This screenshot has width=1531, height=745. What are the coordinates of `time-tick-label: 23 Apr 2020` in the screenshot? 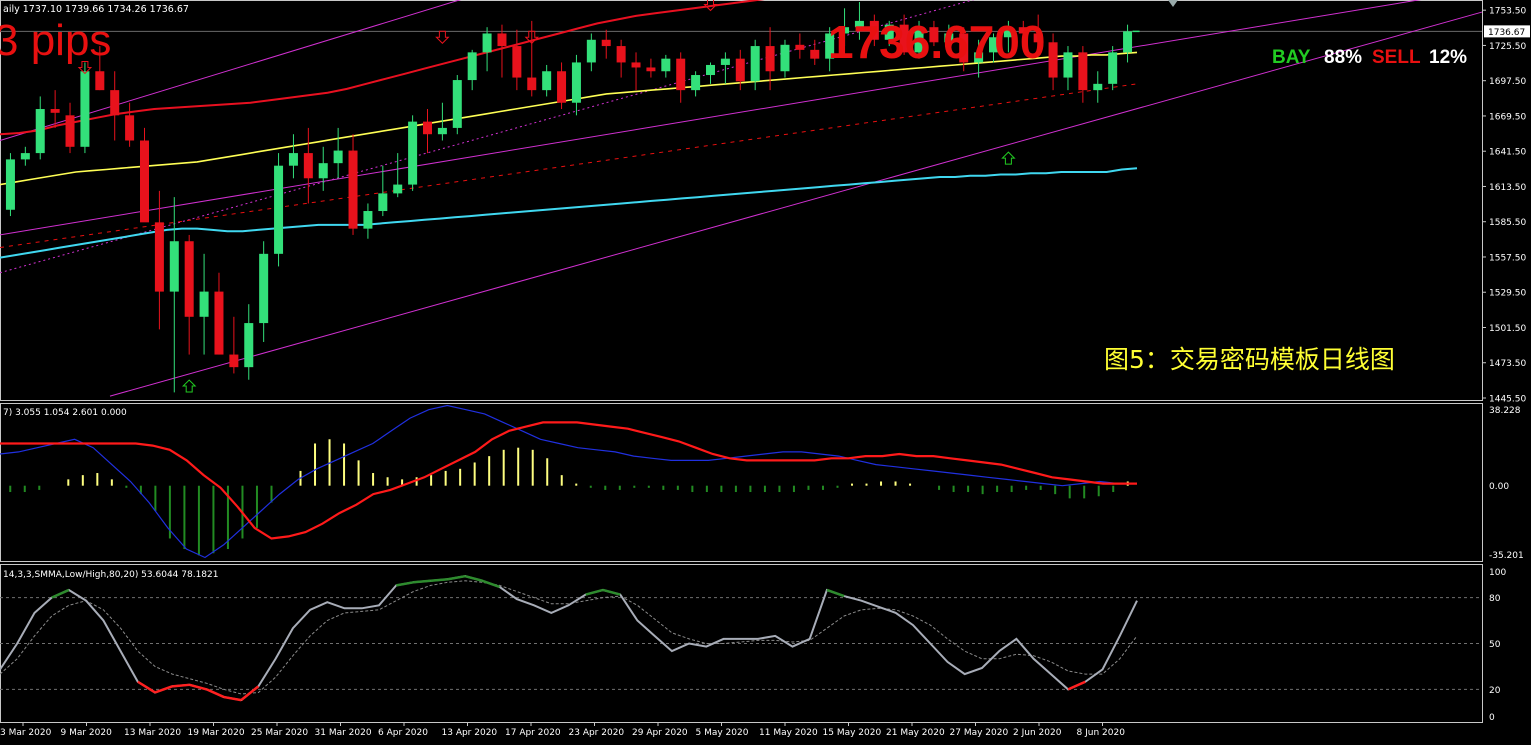 It's located at (597, 733).